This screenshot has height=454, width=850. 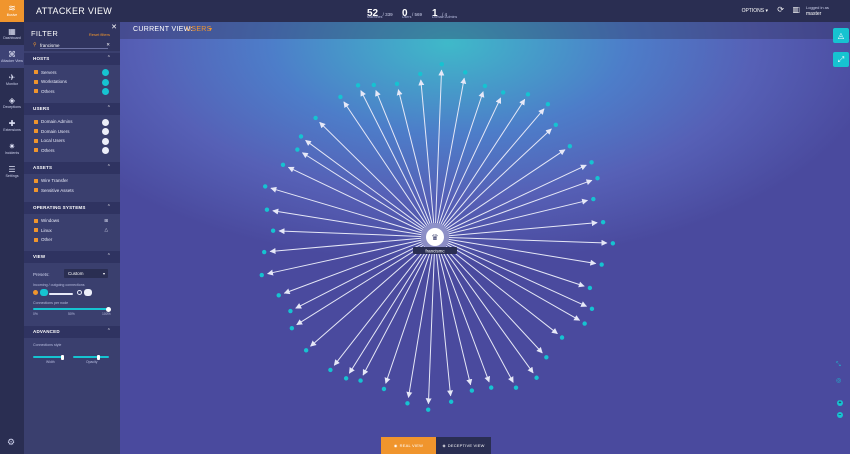 What do you see at coordinates (72, 132) in the screenshot?
I see `users-filter-row: Domain Users` at bounding box center [72, 132].